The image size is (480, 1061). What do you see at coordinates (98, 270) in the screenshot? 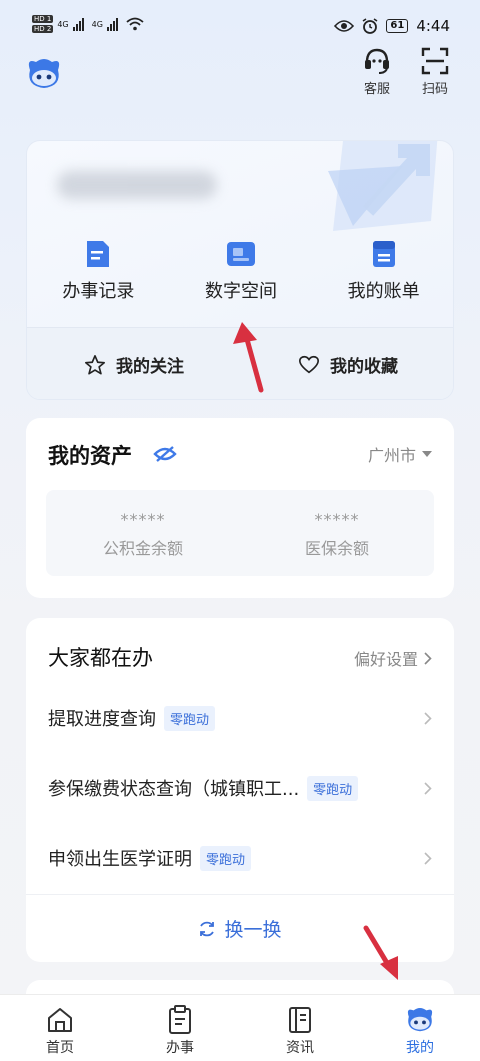
I see `action-records: 办事记录` at bounding box center [98, 270].